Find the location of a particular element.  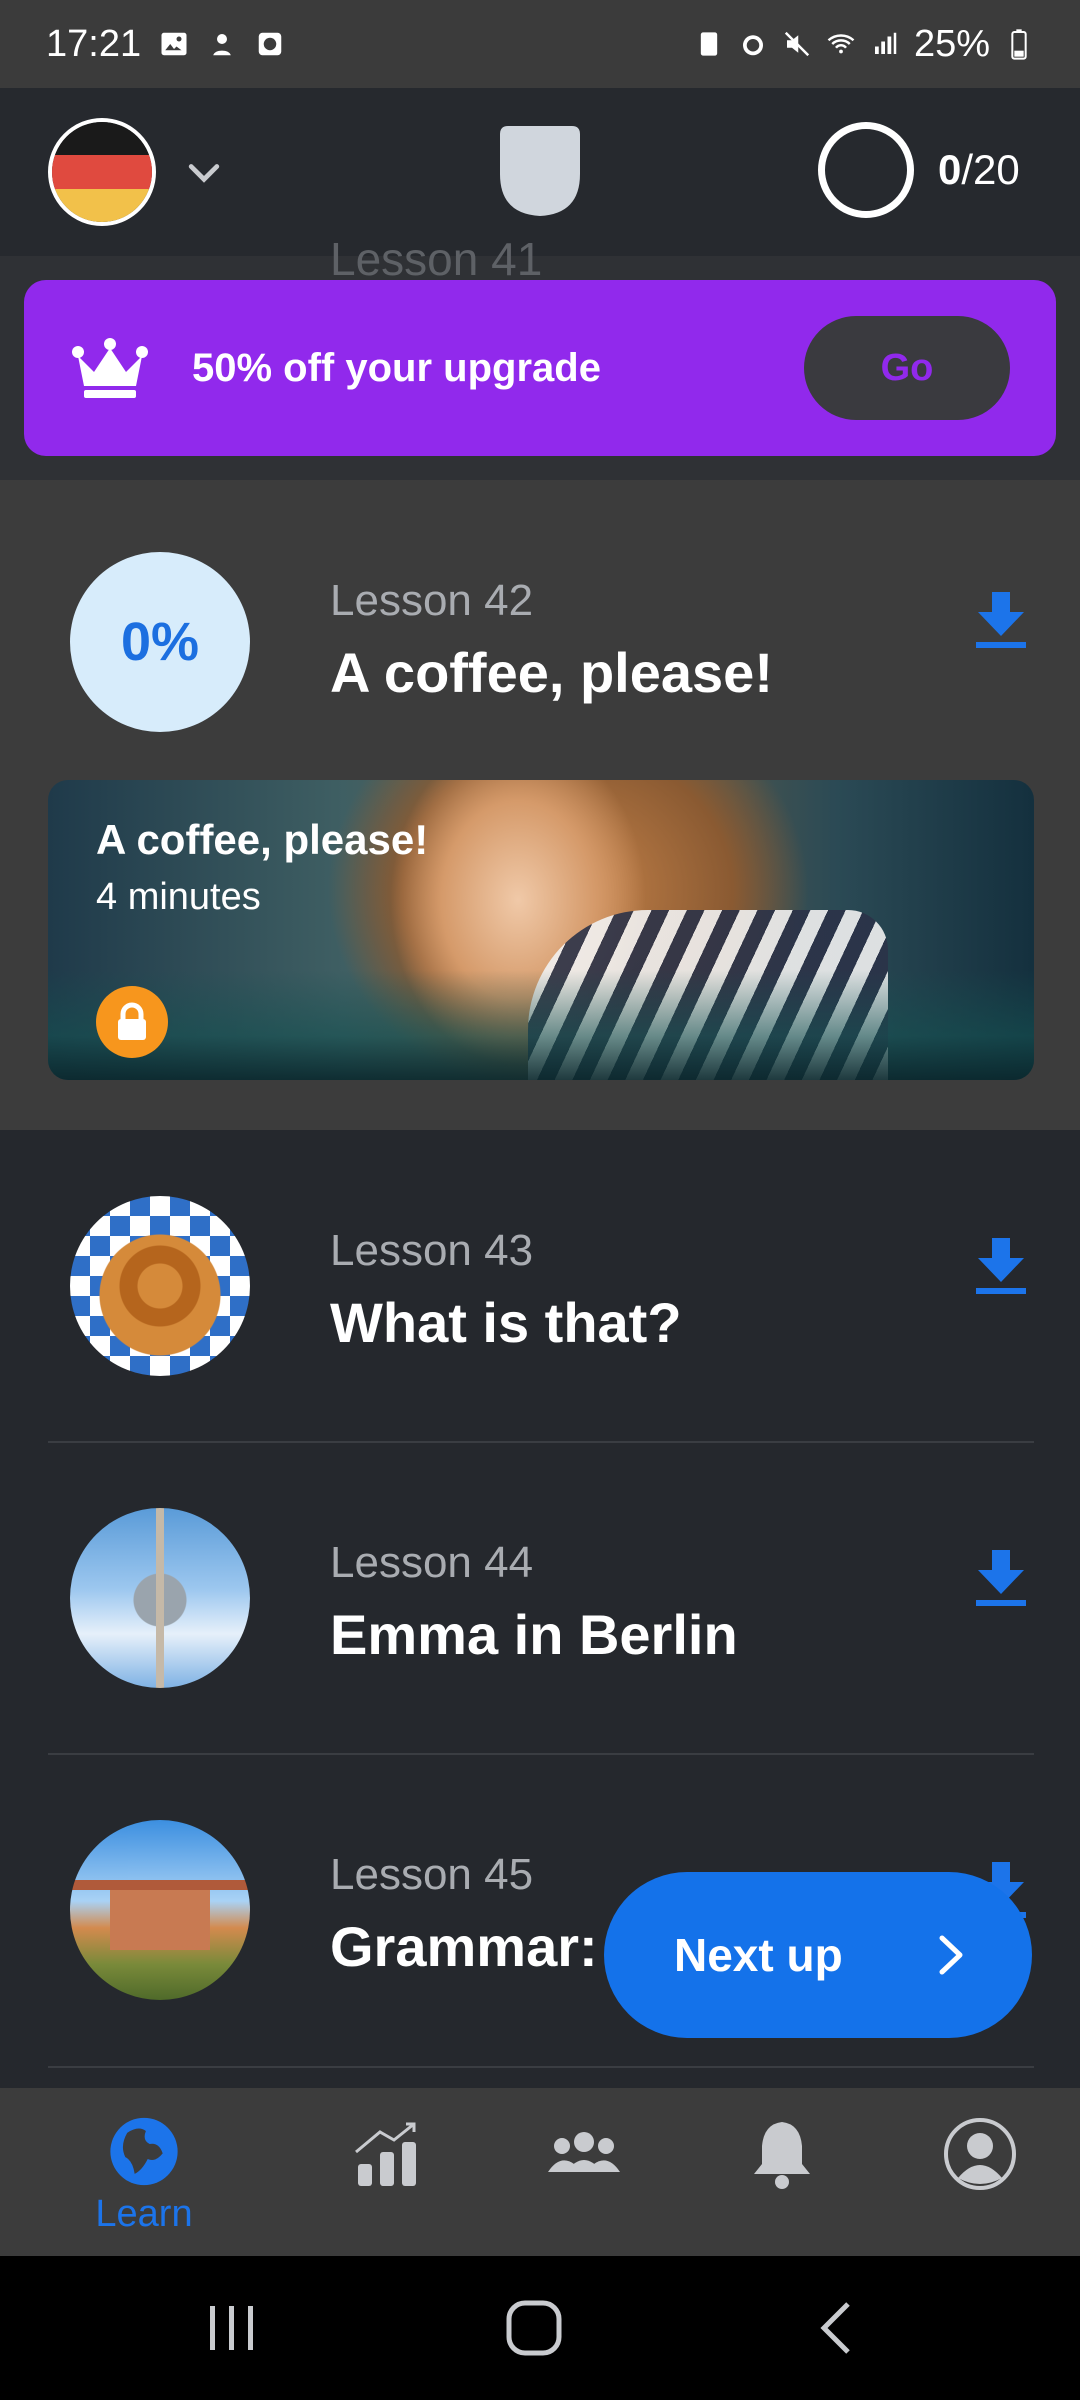

signal-icon is located at coordinates (885, 44).